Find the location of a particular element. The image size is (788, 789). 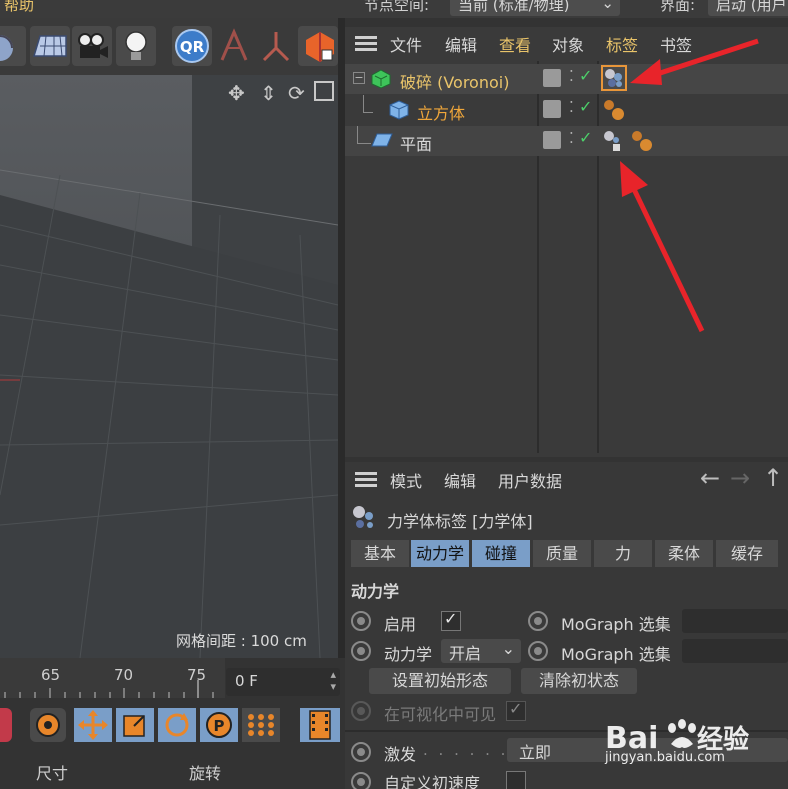

menu-view: 查看 is located at coordinates (515, 44).